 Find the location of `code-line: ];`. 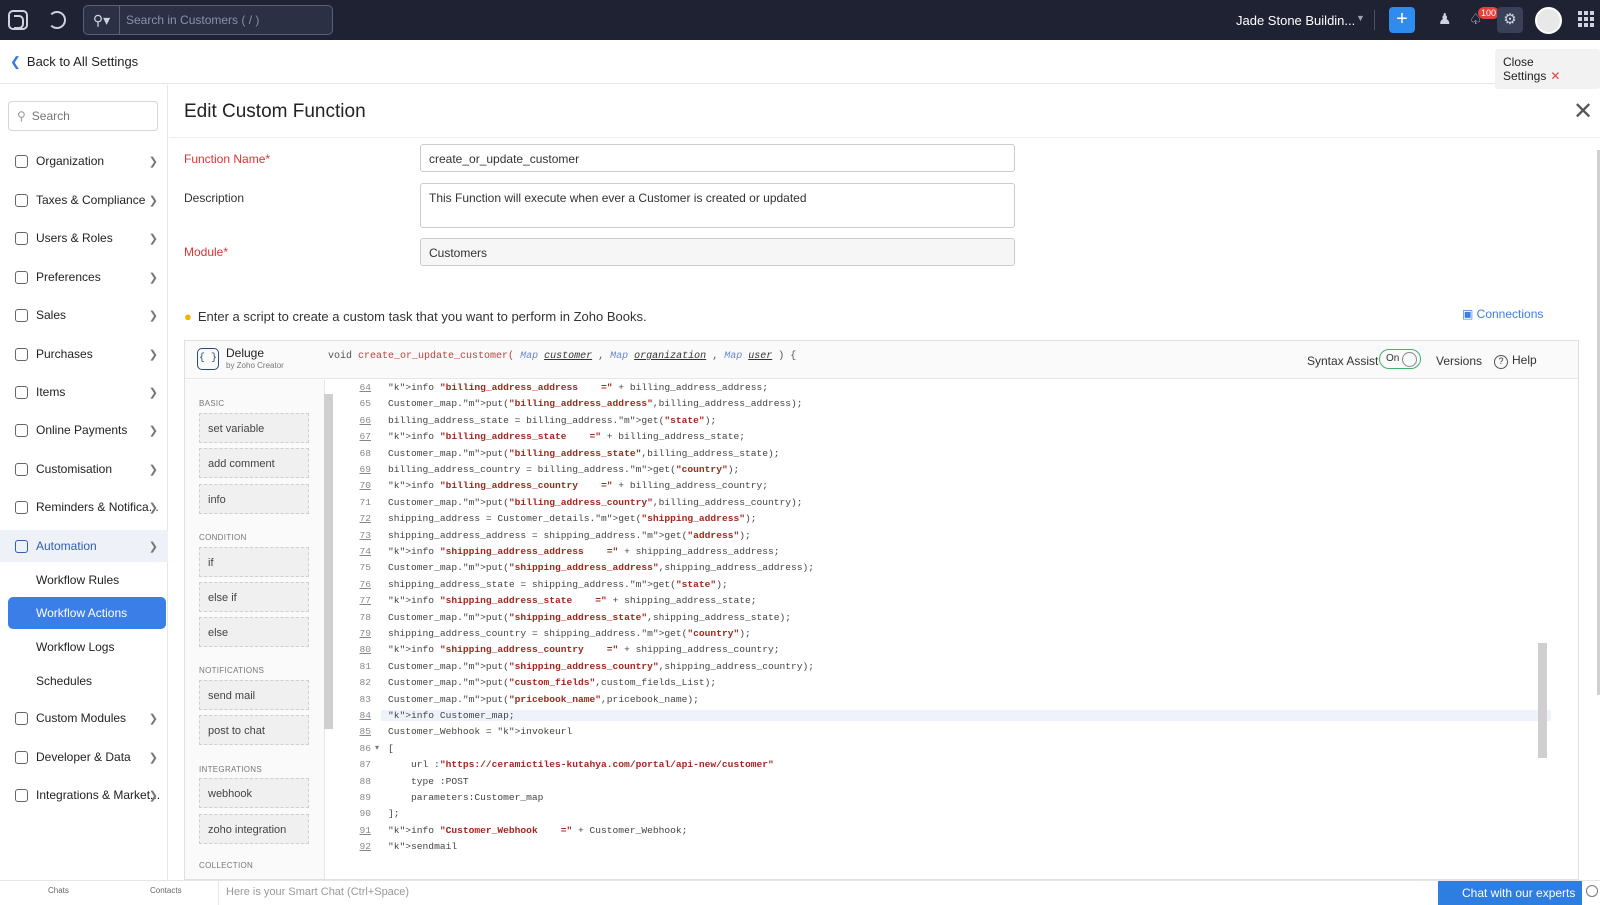

code-line: ]; is located at coordinates (394, 813).